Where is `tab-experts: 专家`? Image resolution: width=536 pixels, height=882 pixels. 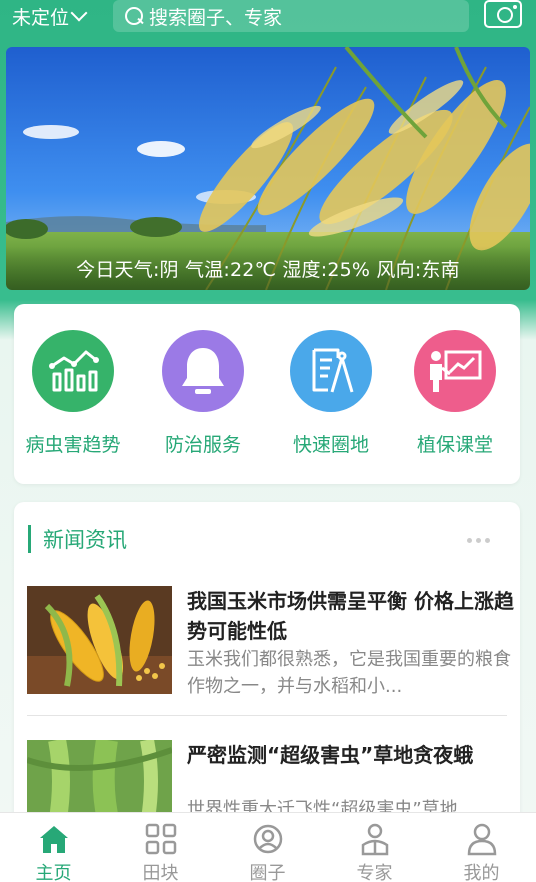 tab-experts: 专家 is located at coordinates (374, 847).